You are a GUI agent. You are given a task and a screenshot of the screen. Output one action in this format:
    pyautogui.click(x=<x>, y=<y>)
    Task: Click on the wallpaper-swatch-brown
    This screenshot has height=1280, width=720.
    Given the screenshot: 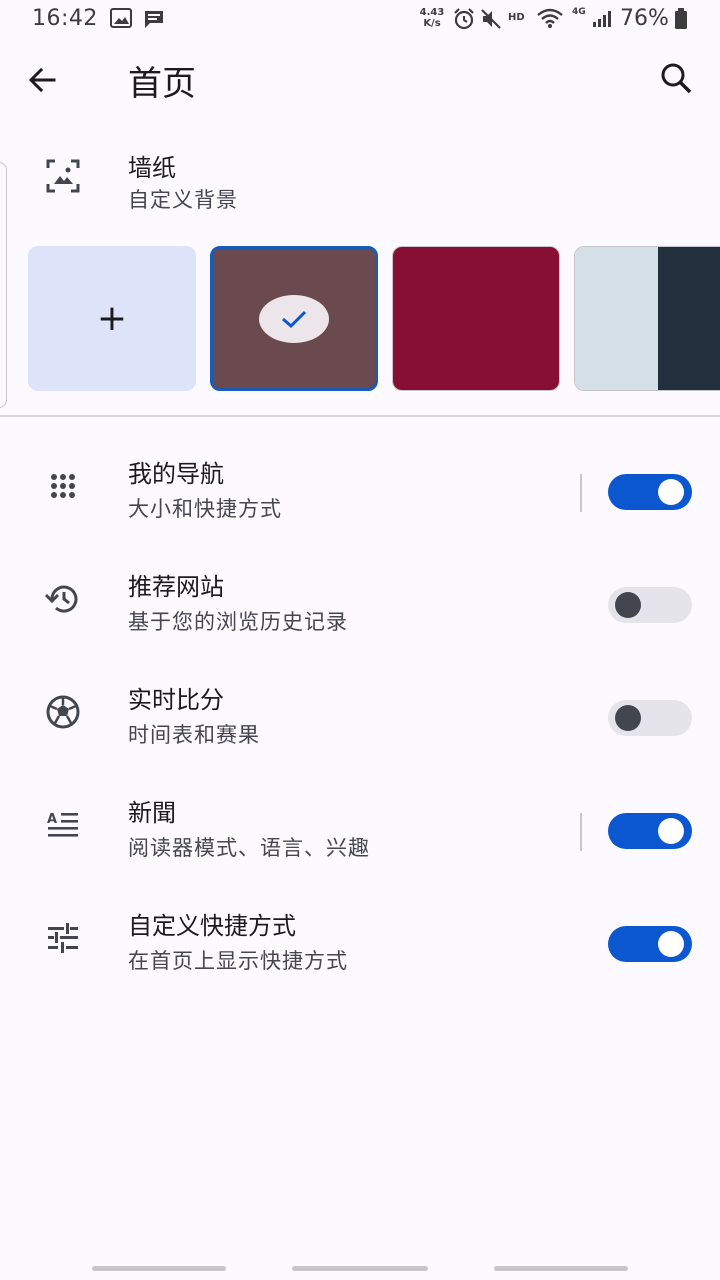 What is the action you would take?
    pyautogui.click(x=294, y=318)
    